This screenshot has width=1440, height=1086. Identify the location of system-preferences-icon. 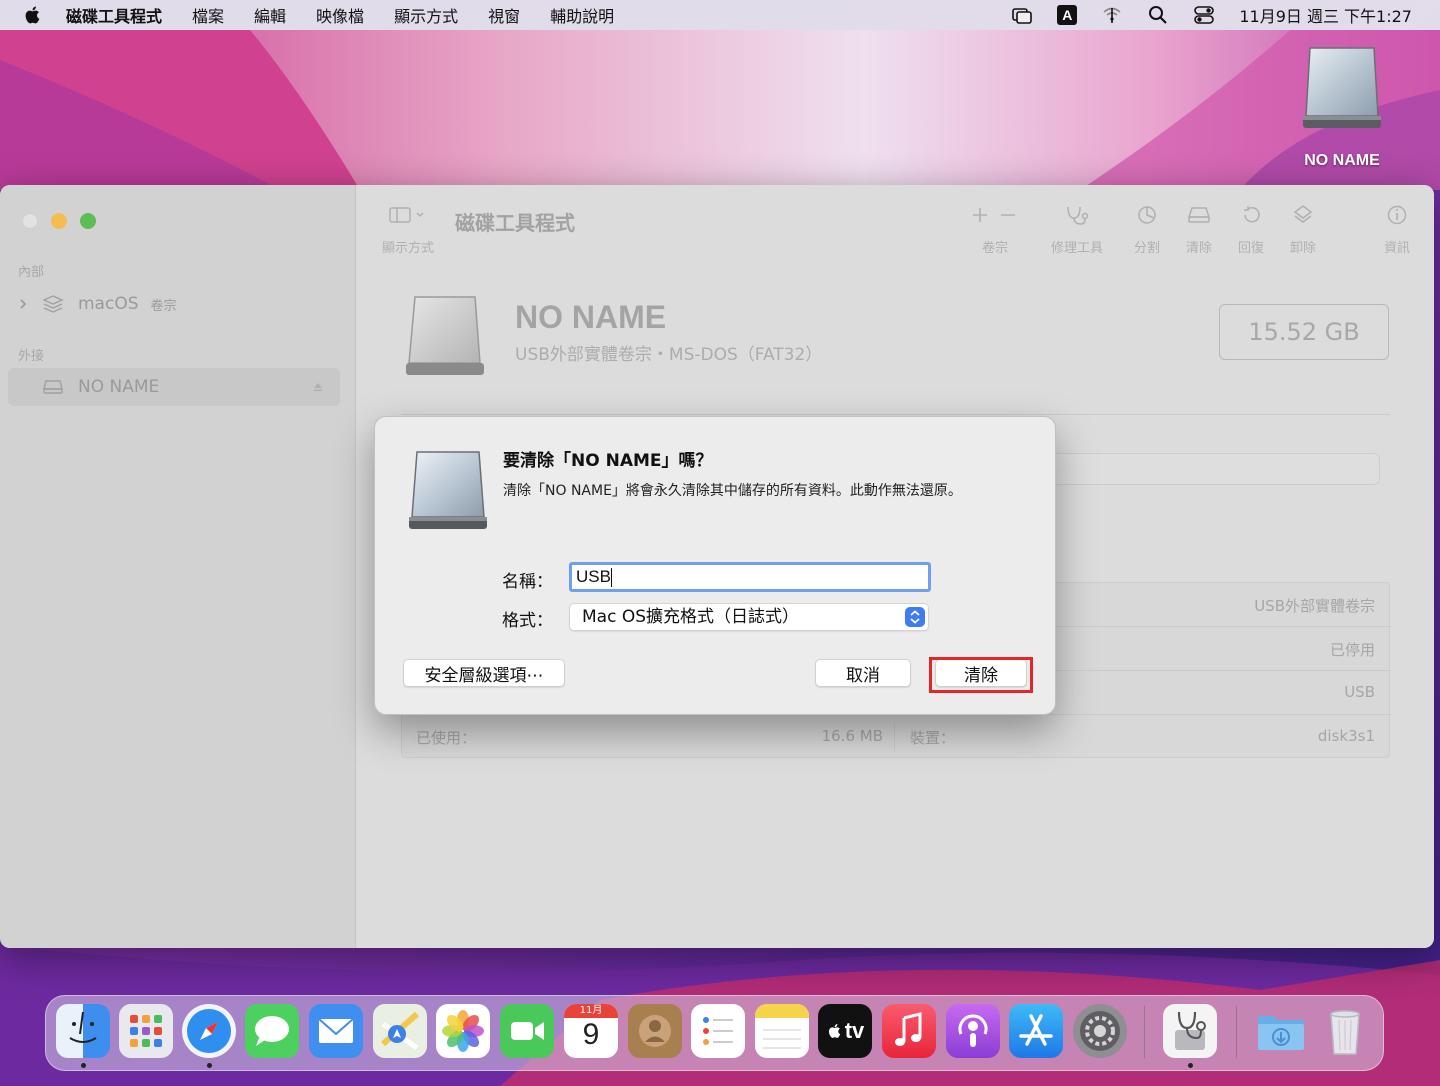
(1100, 1031).